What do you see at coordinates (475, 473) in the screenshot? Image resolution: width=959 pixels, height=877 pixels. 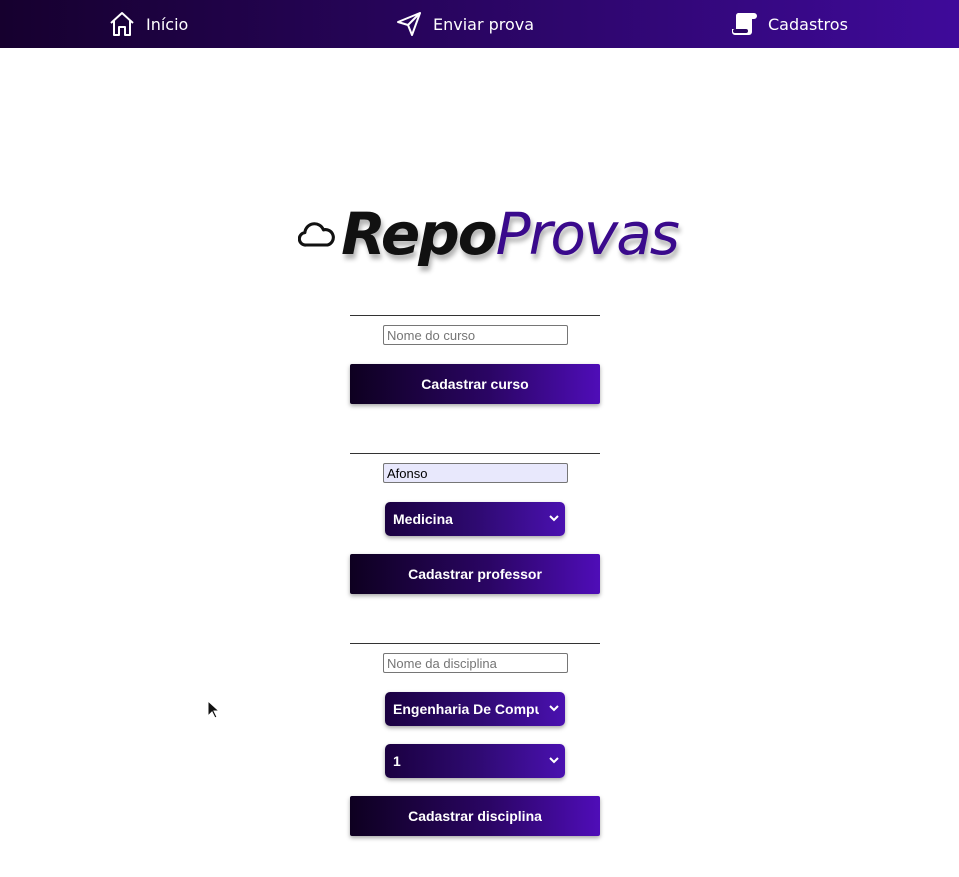 I see `professor-name-input` at bounding box center [475, 473].